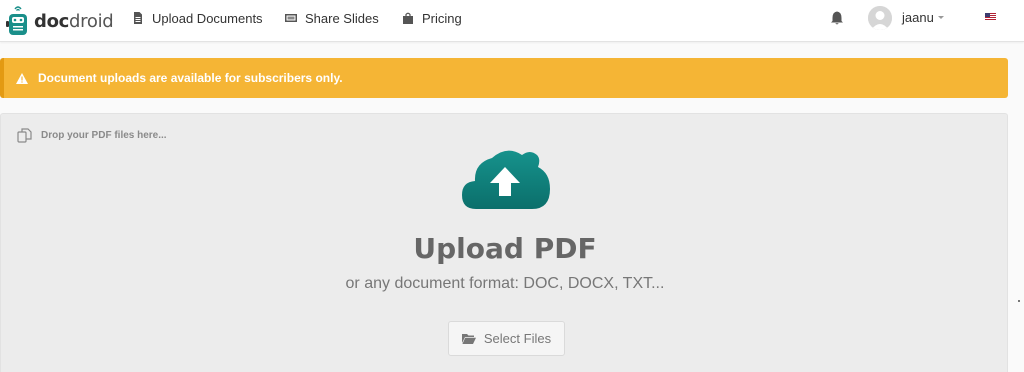  What do you see at coordinates (918, 17) in the screenshot?
I see `username: jaanu` at bounding box center [918, 17].